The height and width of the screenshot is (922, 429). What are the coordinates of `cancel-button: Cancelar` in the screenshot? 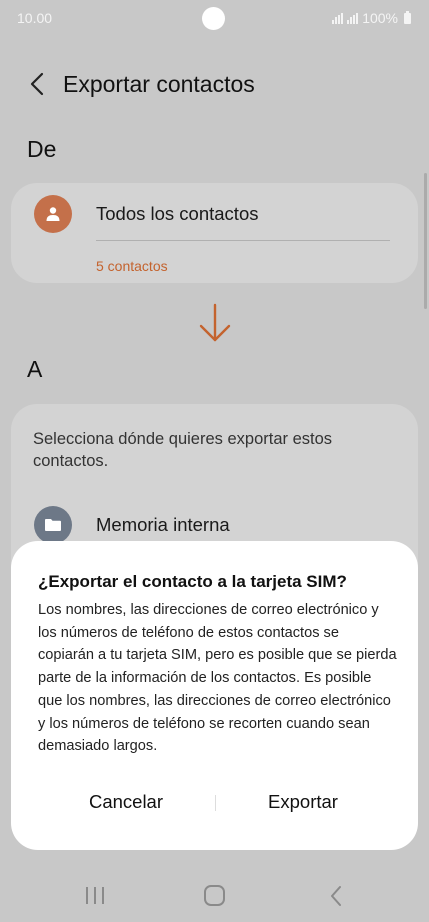 It's located at (126, 802).